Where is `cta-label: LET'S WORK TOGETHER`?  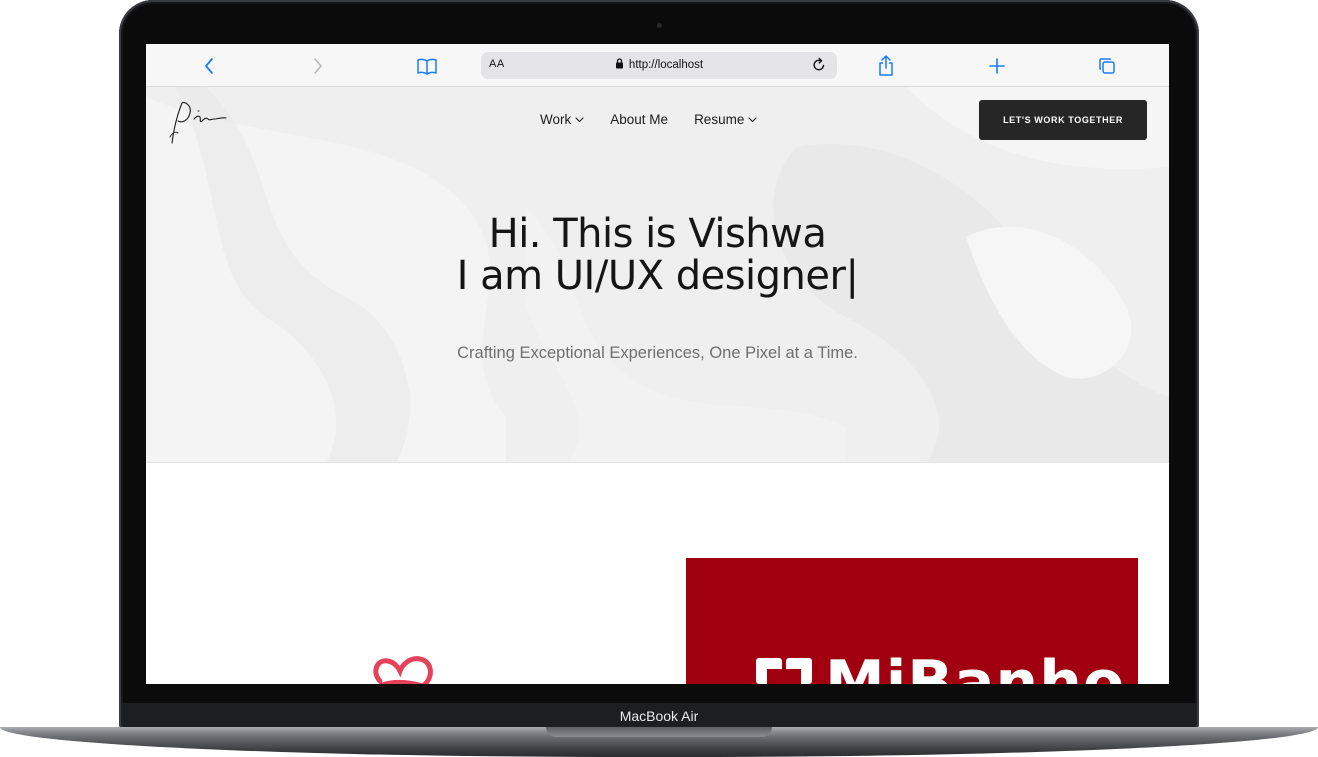
cta-label: LET'S WORK TOGETHER is located at coordinates (1063, 120).